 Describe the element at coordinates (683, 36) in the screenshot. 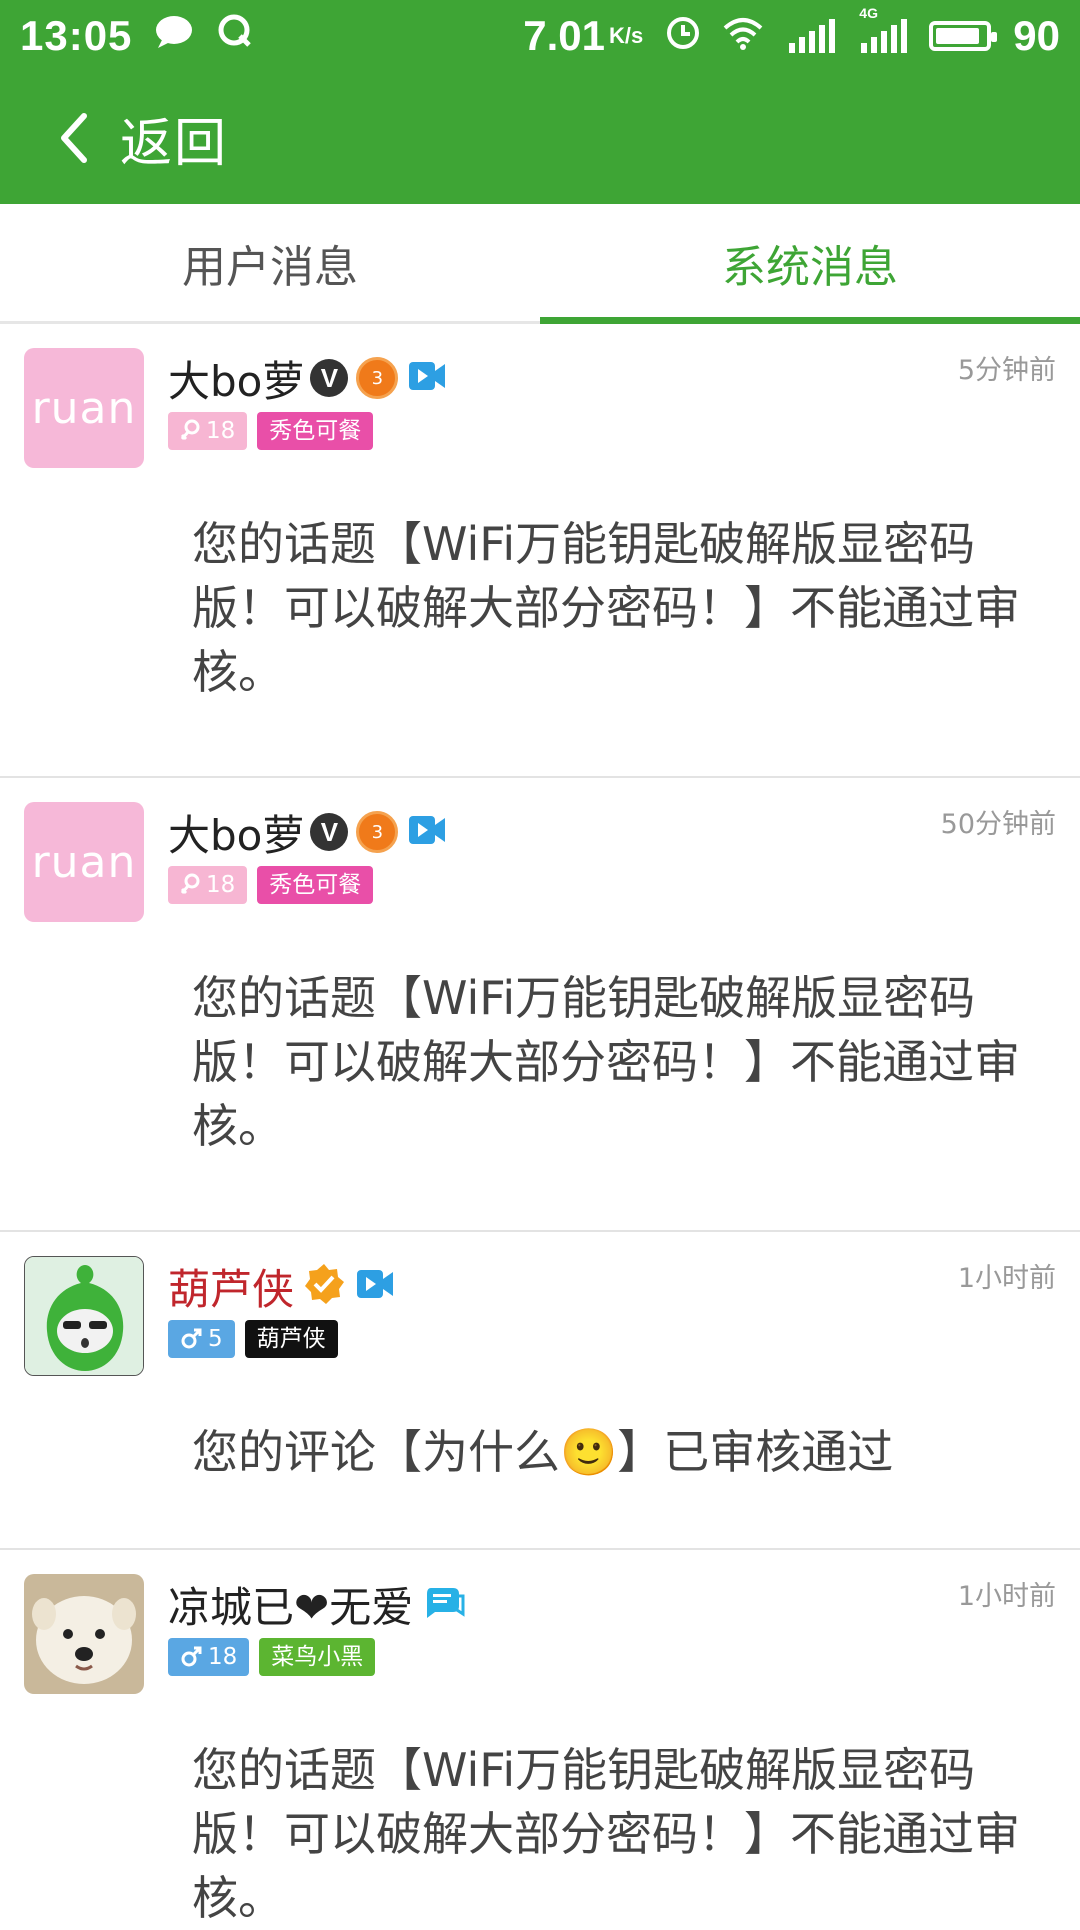

I see `alarm-icon` at that location.